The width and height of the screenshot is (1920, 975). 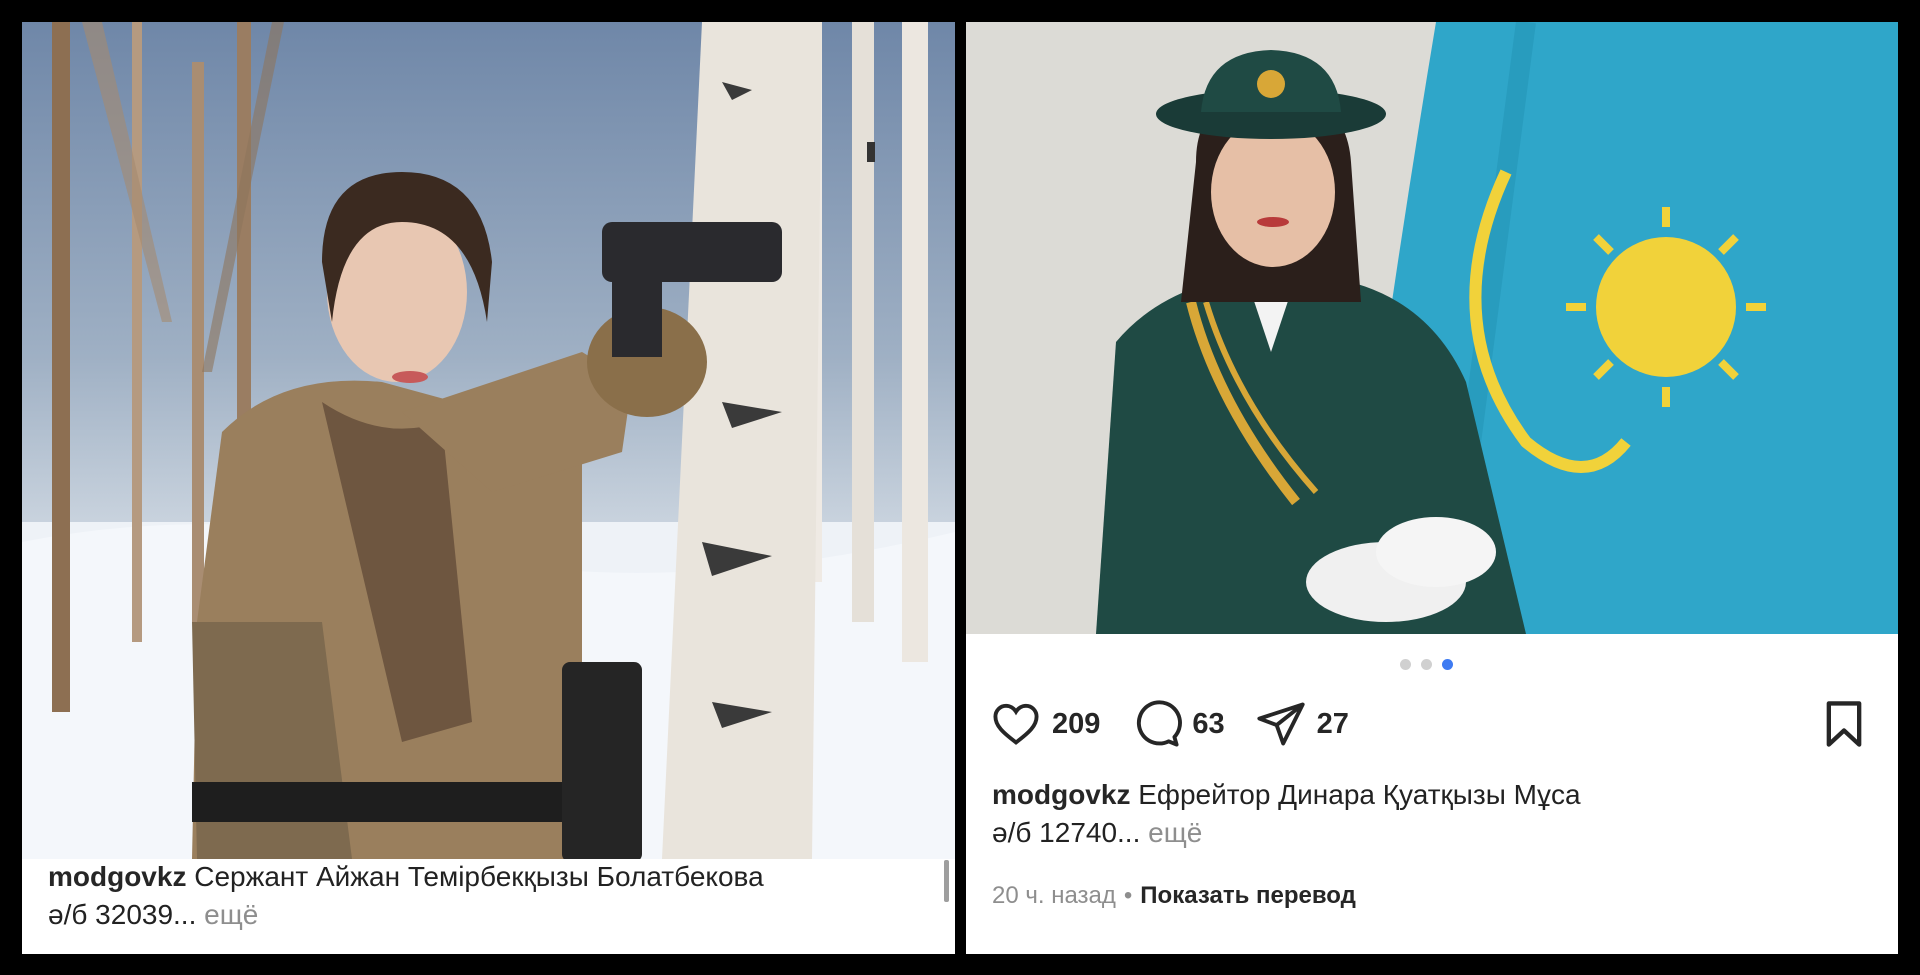 What do you see at coordinates (1248, 895) in the screenshot?
I see `show-translation-link: Показать перевод` at bounding box center [1248, 895].